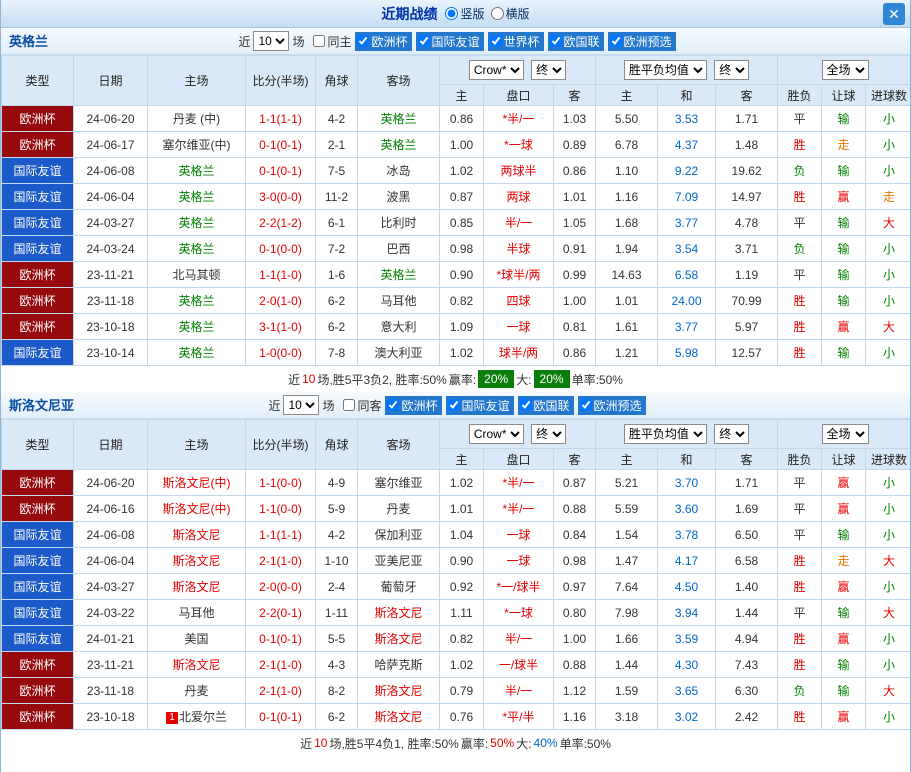 This screenshot has height=772, width=911. Describe the element at coordinates (37, 80) in the screenshot. I see `col-type: 类型` at that location.